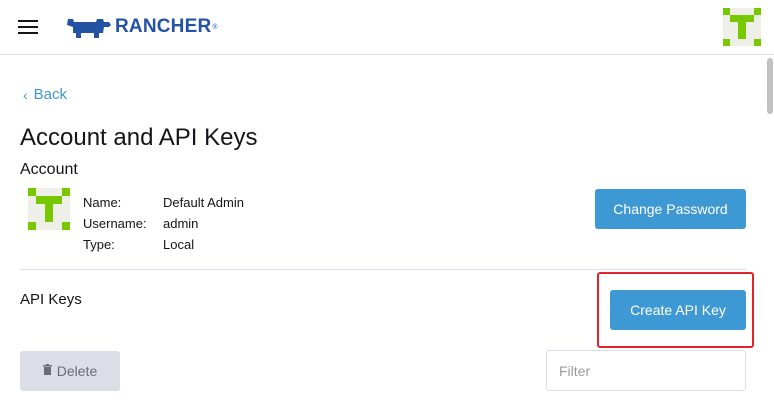 This screenshot has height=400, width=774. What do you see at coordinates (25, 94) in the screenshot?
I see `chevron-left-icon: ‹` at bounding box center [25, 94].